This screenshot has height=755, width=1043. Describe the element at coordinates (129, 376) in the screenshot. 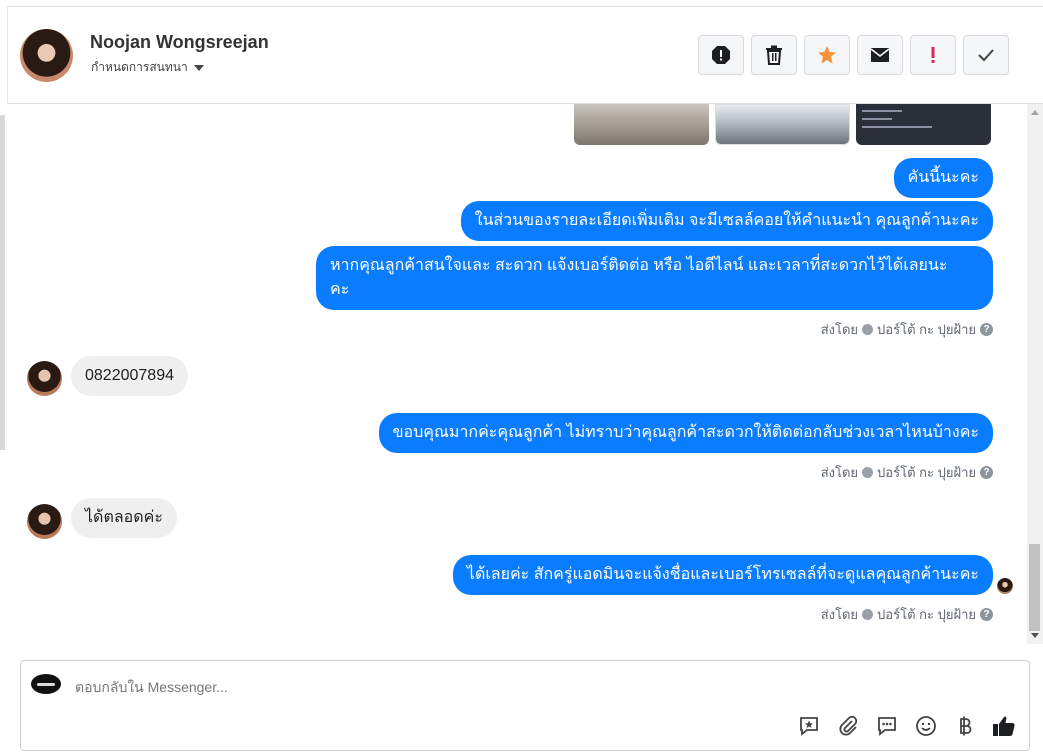

I see `incoming-message: 0822007894` at that location.